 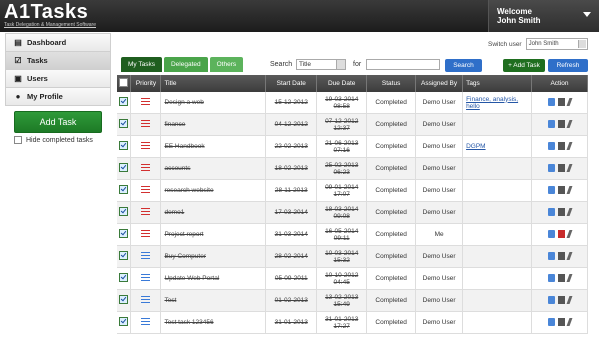 What do you see at coordinates (568, 65) in the screenshot?
I see `refresh-button: Refresh` at bounding box center [568, 65].